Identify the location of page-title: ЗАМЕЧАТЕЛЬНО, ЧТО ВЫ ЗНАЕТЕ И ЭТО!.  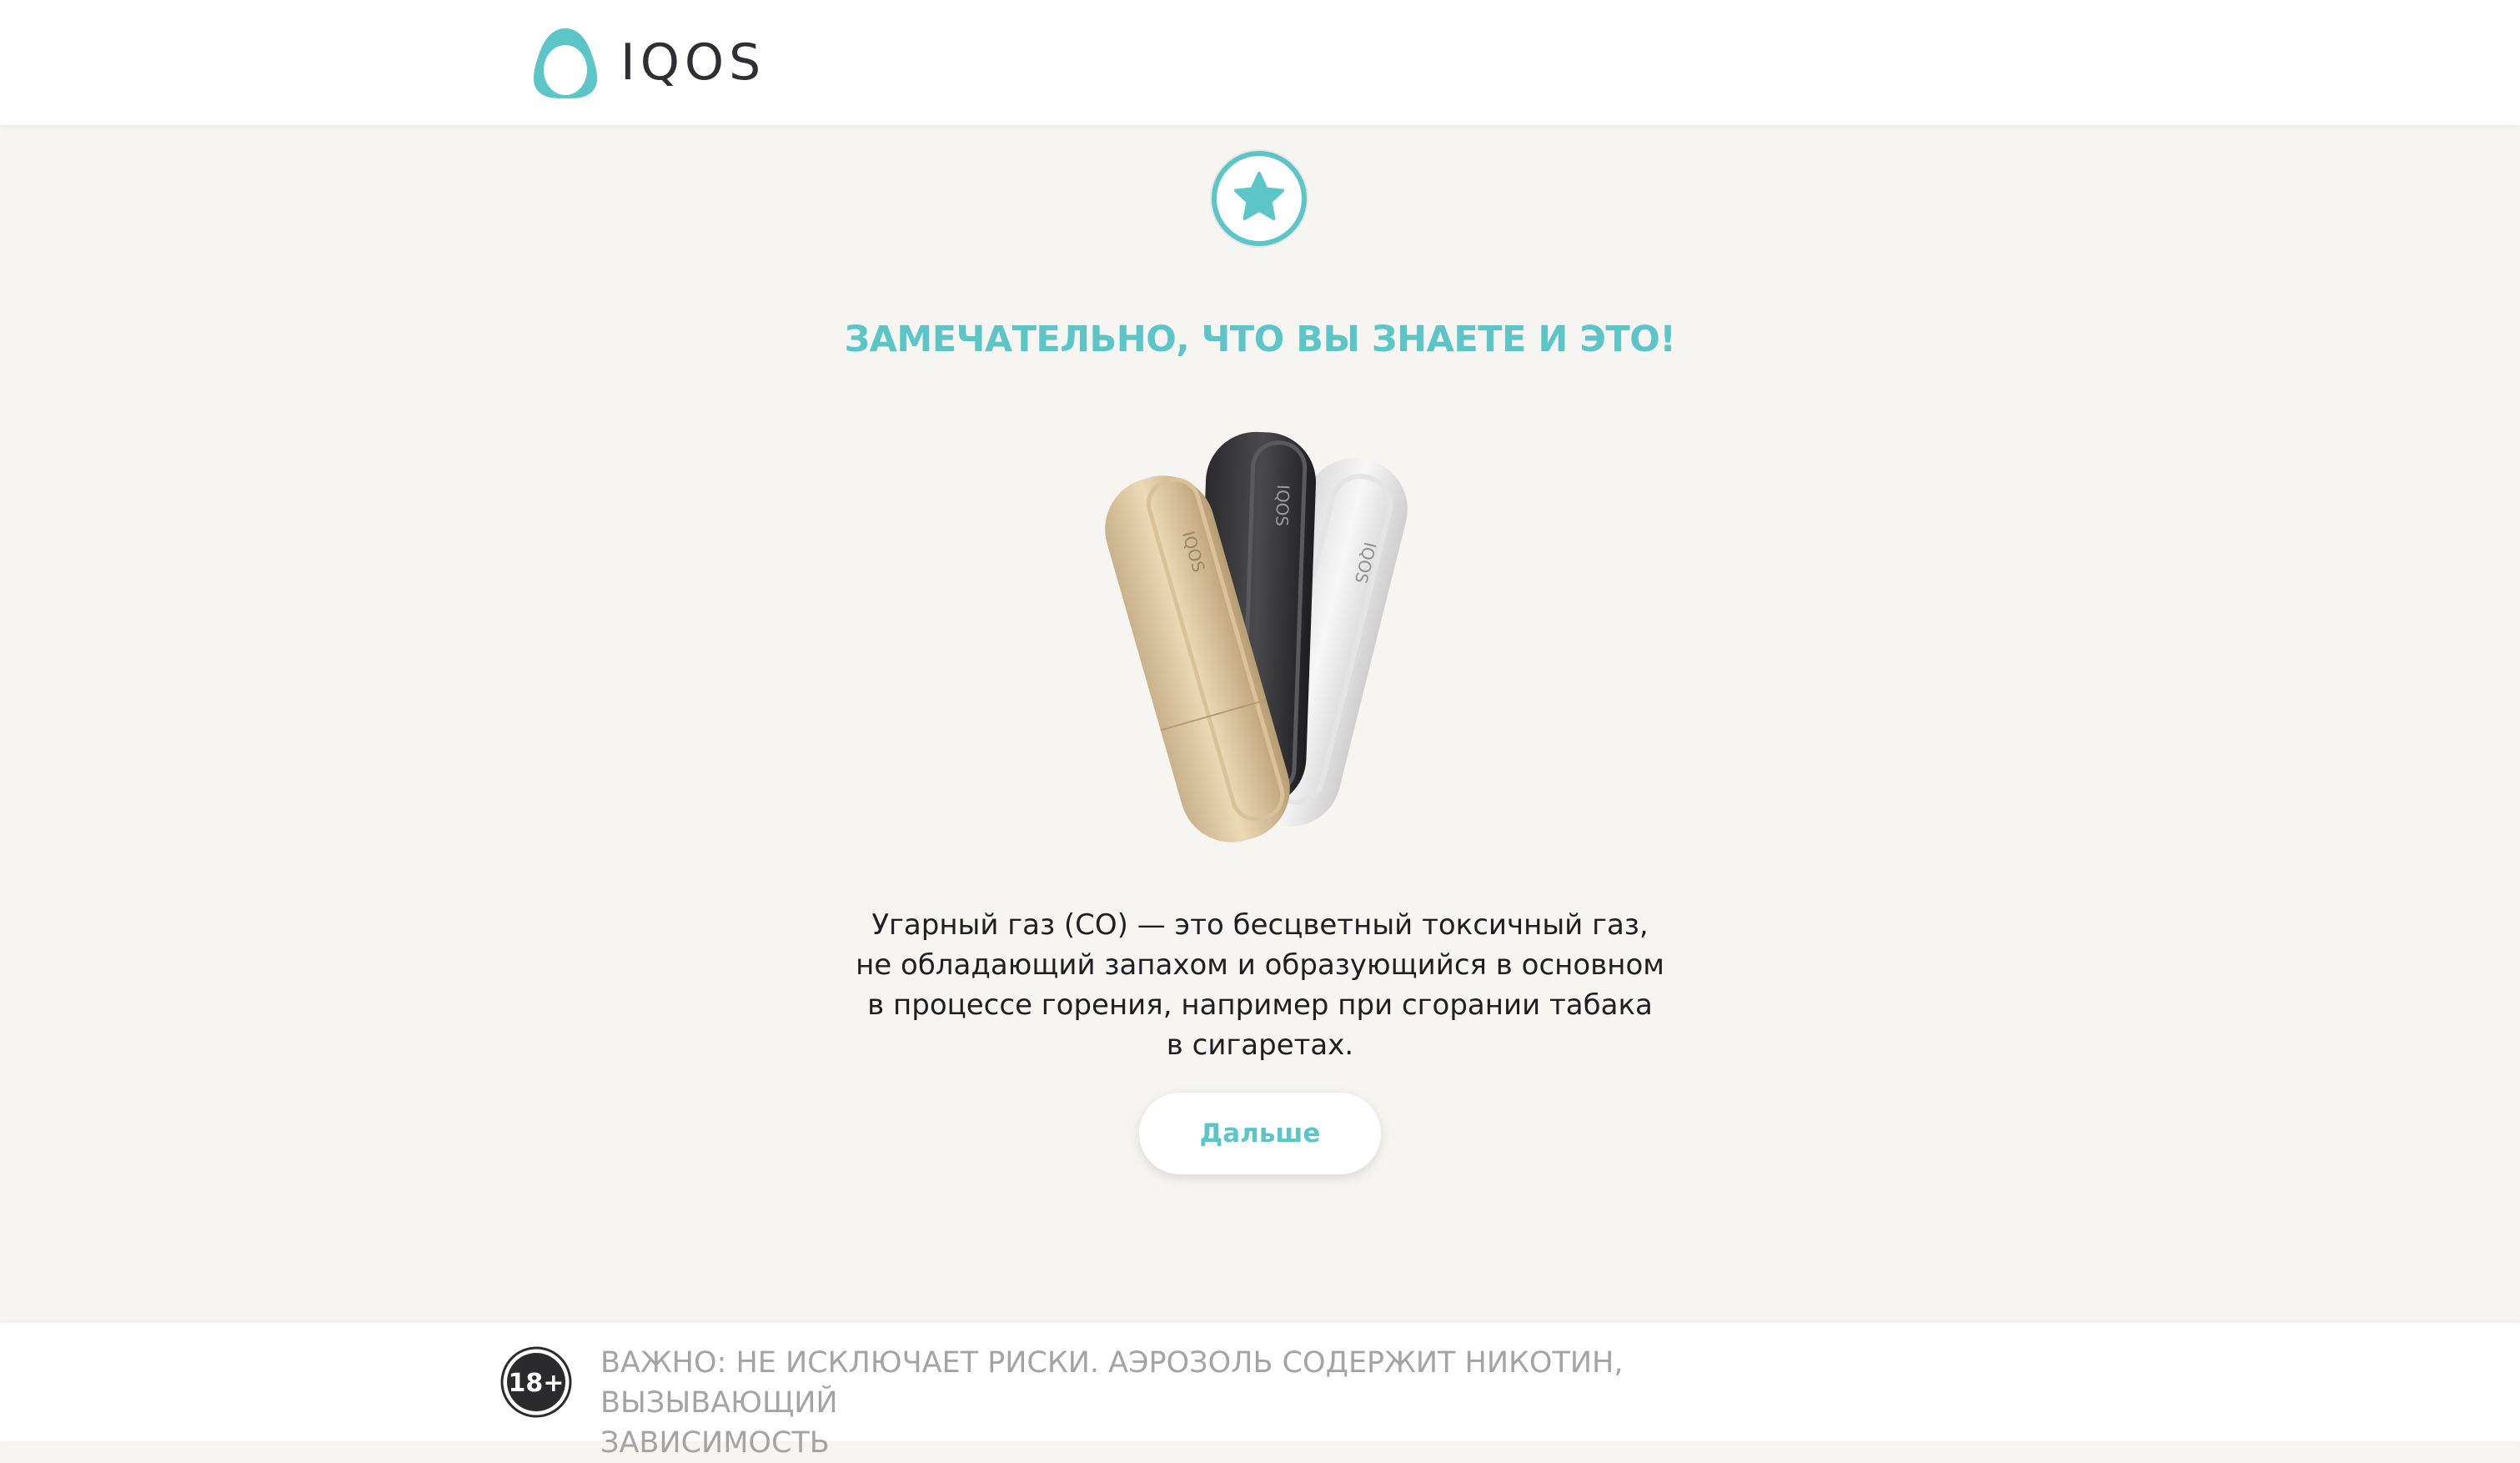
(1260, 339).